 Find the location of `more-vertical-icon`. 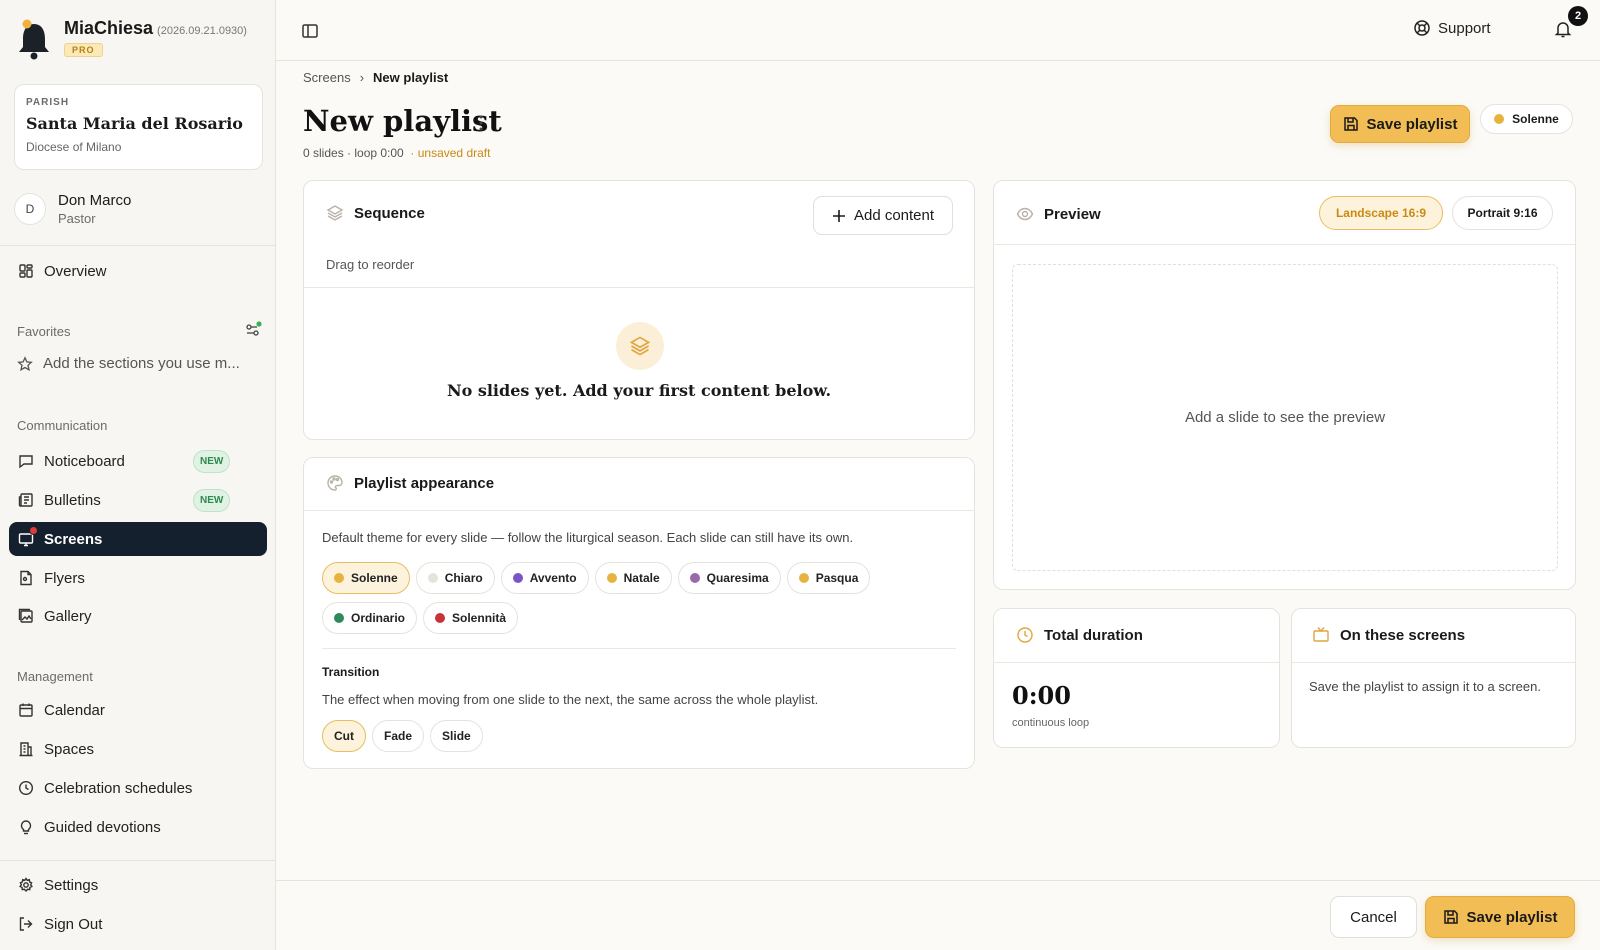

more-vertical-icon is located at coordinates (481, 123).